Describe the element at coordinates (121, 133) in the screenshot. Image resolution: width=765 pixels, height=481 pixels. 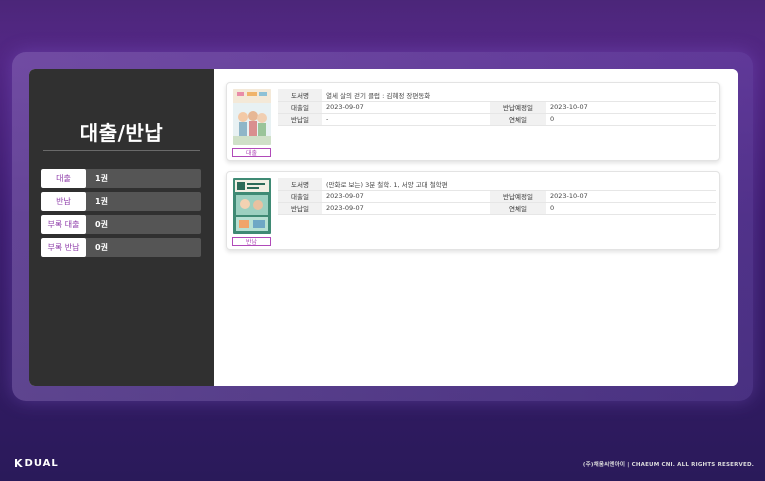
I see `sidebar-title: 대출/반납` at that location.